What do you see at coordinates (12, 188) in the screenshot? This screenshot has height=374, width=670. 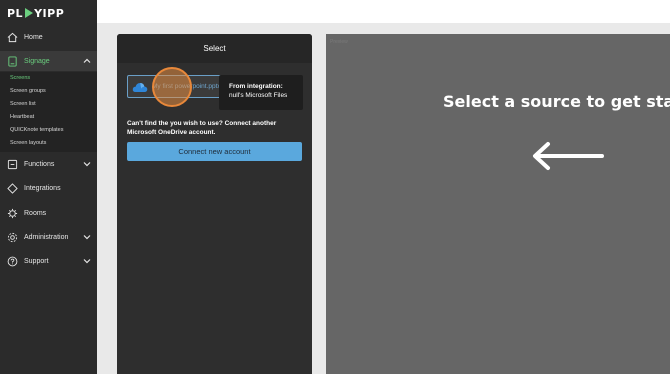 I see `integrations-icon` at bounding box center [12, 188].